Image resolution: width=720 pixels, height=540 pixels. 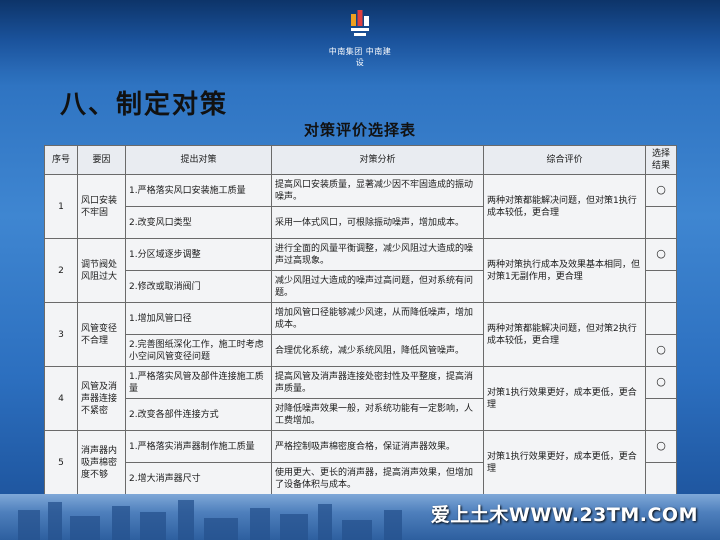 What do you see at coordinates (101, 160) in the screenshot?
I see `header-cause: 要因` at bounding box center [101, 160].